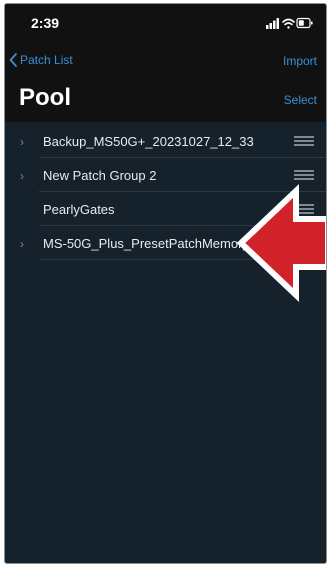 This screenshot has width=329, height=565. I want to click on back-button: Patch List, so click(41, 60).